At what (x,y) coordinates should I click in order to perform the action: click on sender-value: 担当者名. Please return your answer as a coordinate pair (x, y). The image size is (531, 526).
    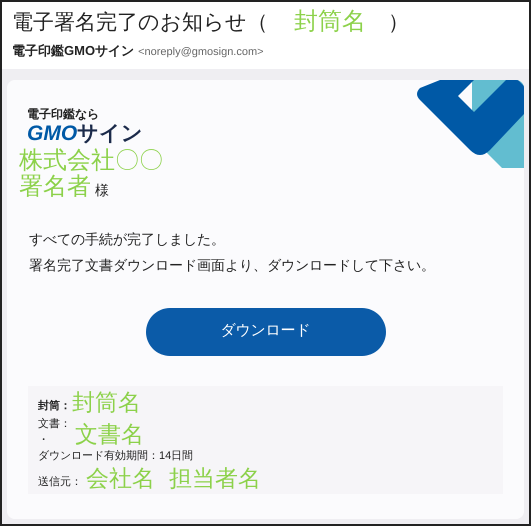
    Looking at the image, I should click on (215, 477).